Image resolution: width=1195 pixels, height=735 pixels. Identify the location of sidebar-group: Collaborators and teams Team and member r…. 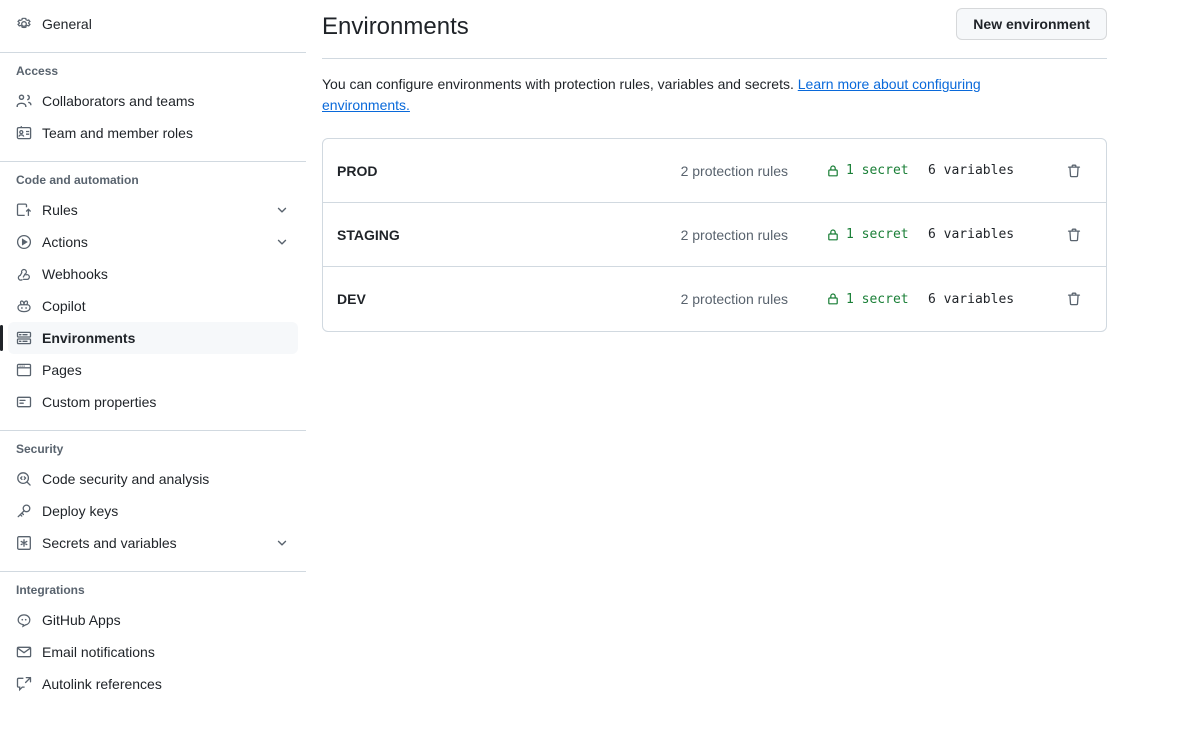
(153, 117).